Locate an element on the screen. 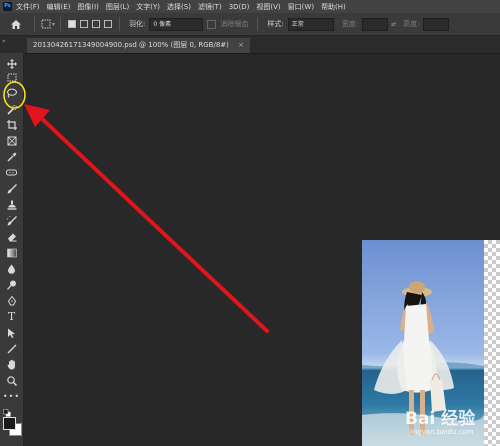 The height and width of the screenshot is (446, 500). menu-3d: 3D(D) is located at coordinates (239, 7).